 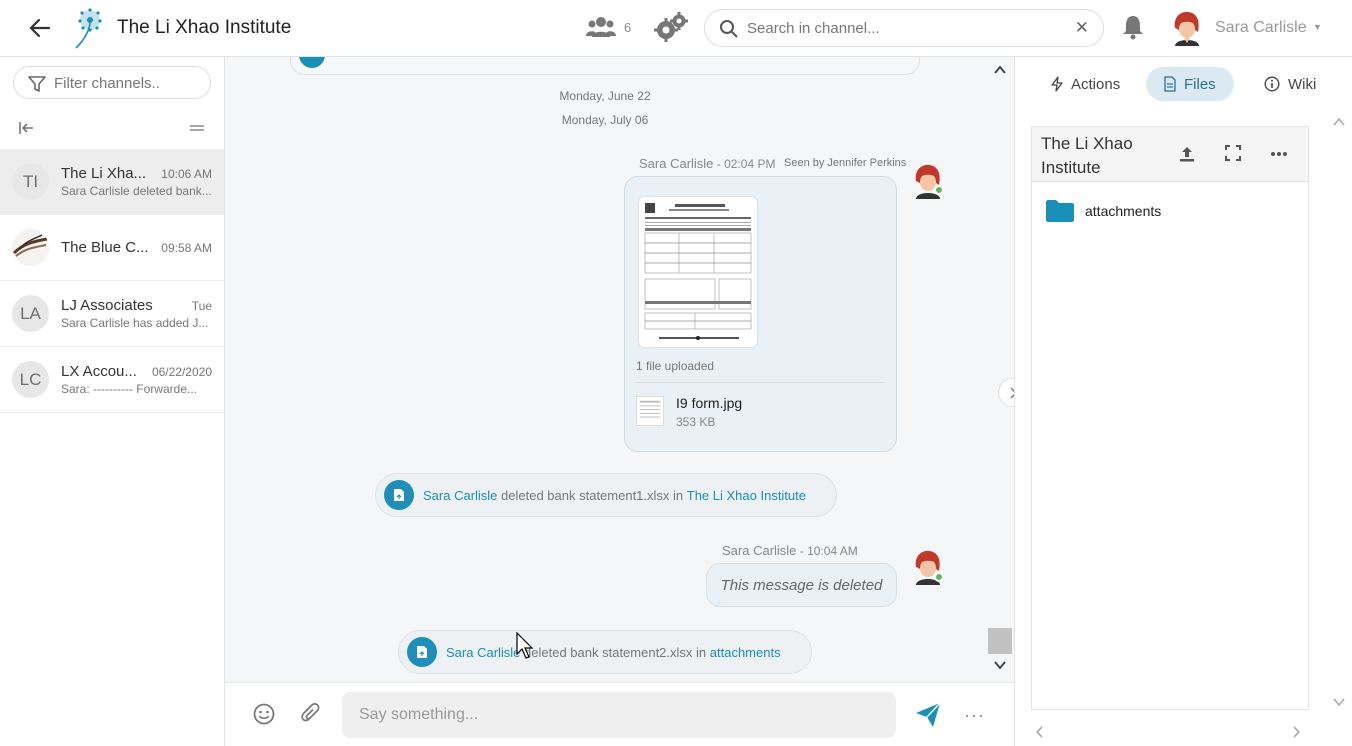 What do you see at coordinates (129, 83) in the screenshot?
I see `filter-channels-input` at bounding box center [129, 83].